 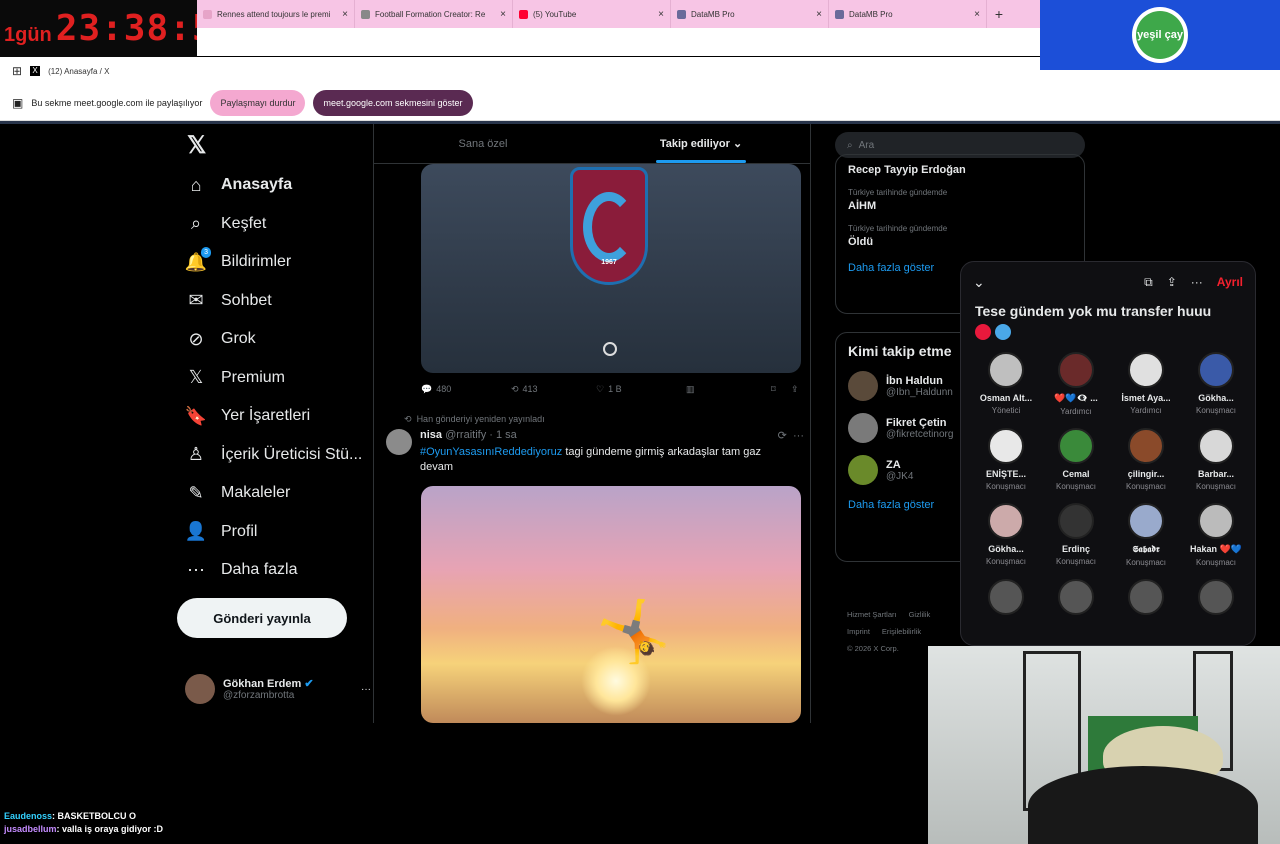 What do you see at coordinates (553, 389) in the screenshot?
I see `repost-button: ⟲ 413` at bounding box center [553, 389].